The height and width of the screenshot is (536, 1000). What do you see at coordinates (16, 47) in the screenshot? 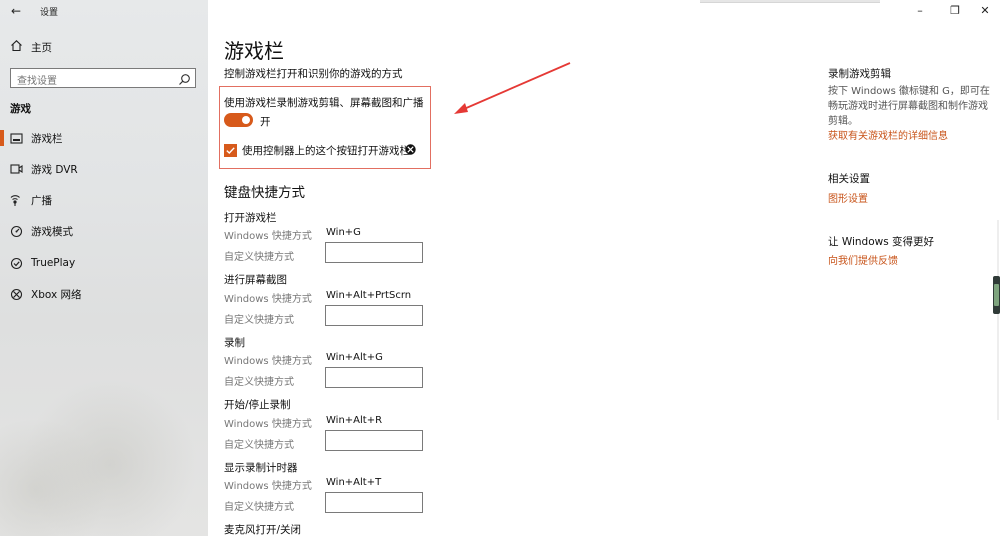
I see `home-icon` at bounding box center [16, 47].